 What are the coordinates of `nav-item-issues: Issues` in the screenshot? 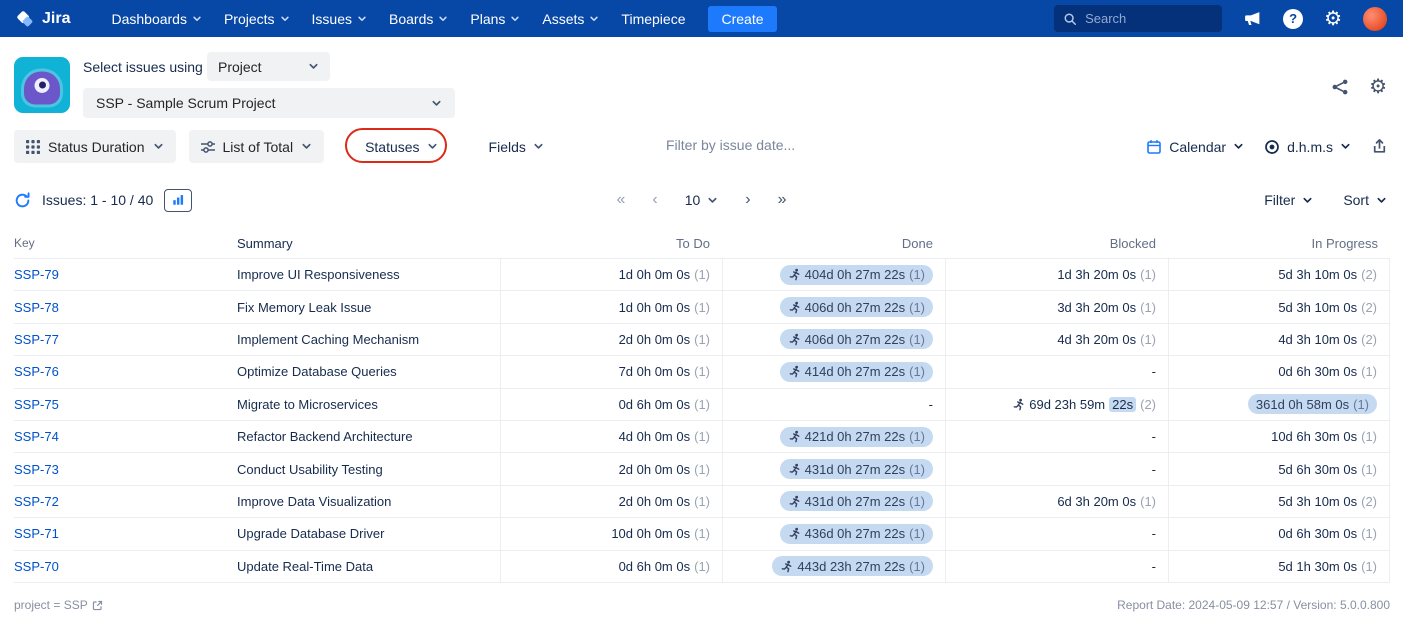 It's located at (339, 18).